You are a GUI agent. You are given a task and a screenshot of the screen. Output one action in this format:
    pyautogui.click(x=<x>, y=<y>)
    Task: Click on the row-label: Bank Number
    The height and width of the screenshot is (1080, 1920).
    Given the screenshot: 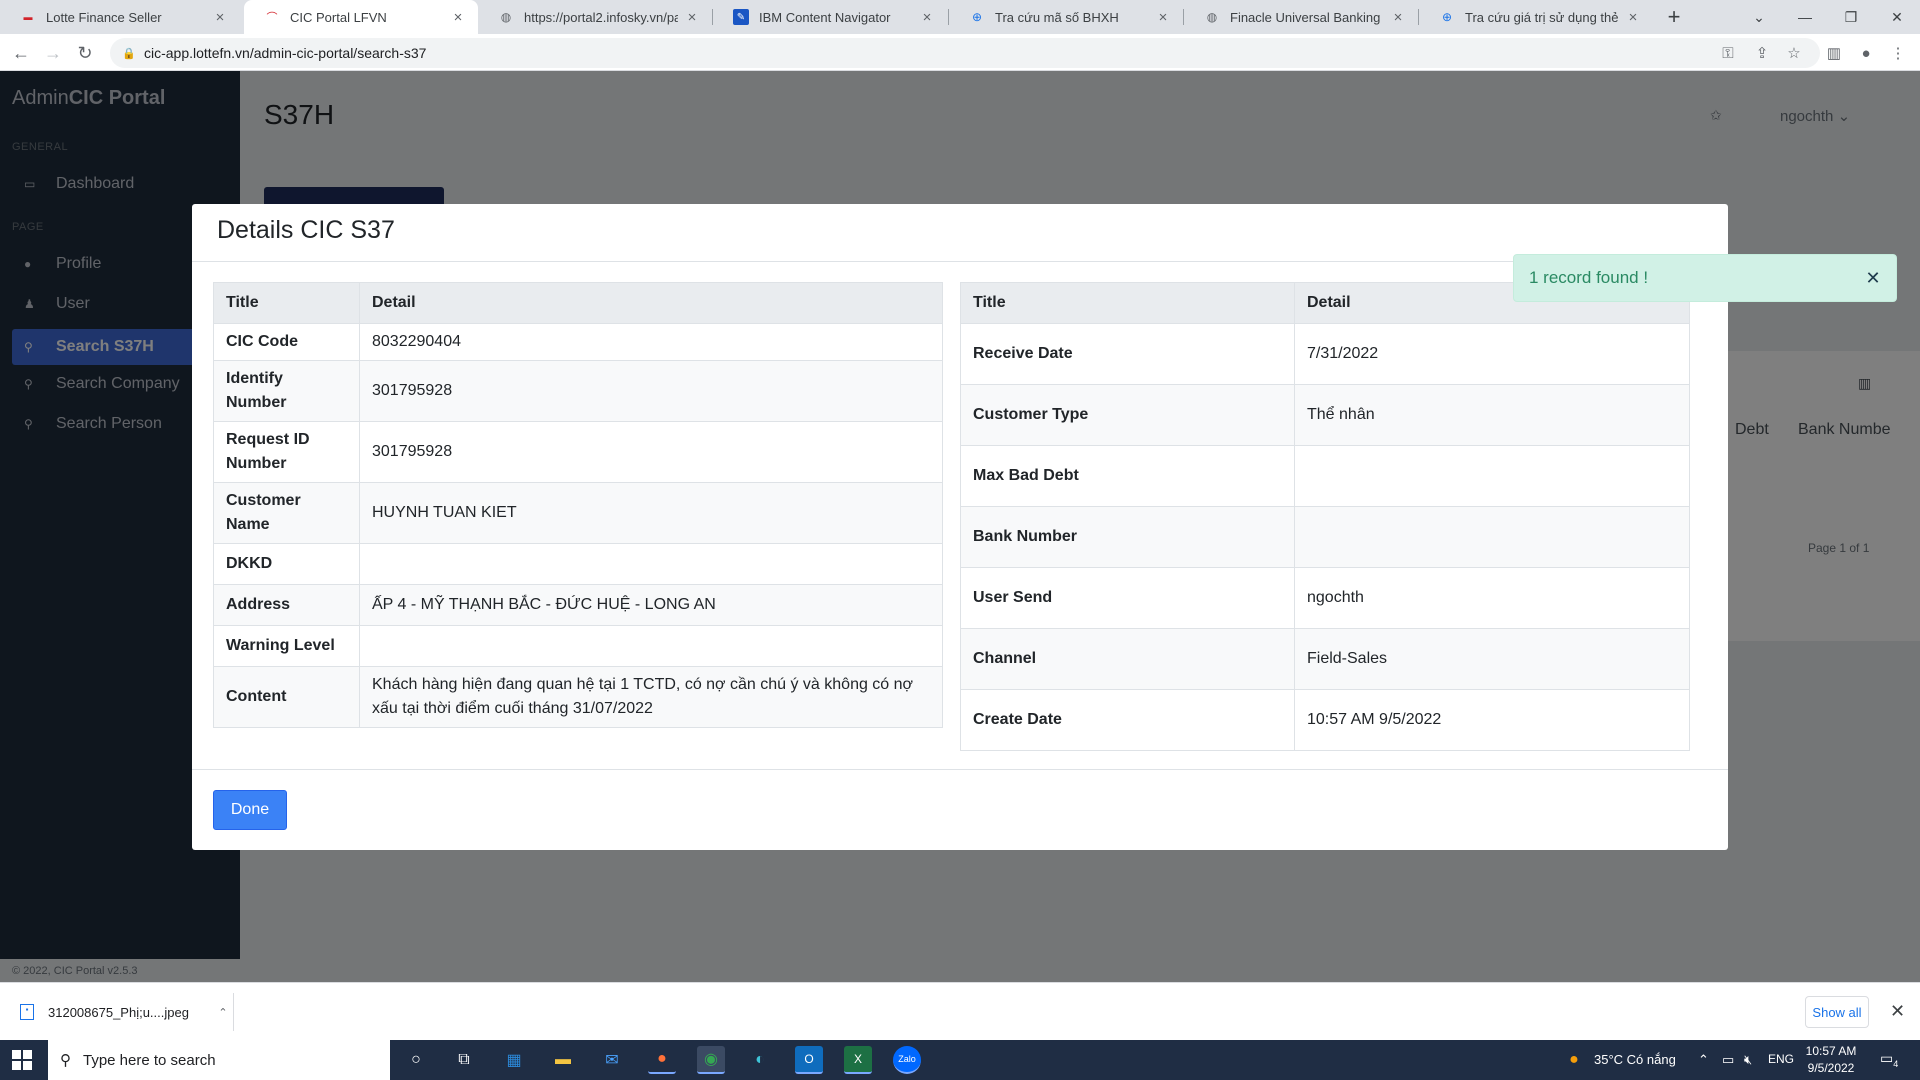 What is the action you would take?
    pyautogui.click(x=1127, y=537)
    